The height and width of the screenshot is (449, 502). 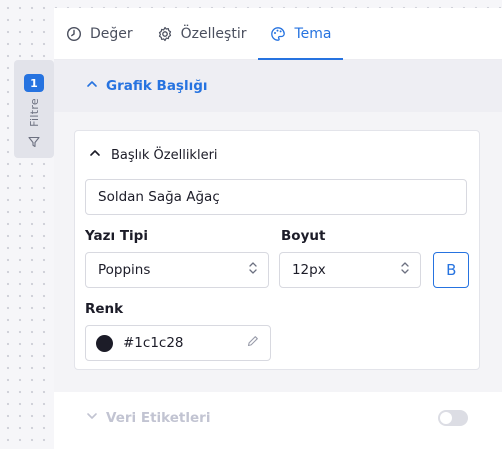 What do you see at coordinates (278, 418) in the screenshot?
I see `data-labels-section-header: Veri Etiketleri` at bounding box center [278, 418].